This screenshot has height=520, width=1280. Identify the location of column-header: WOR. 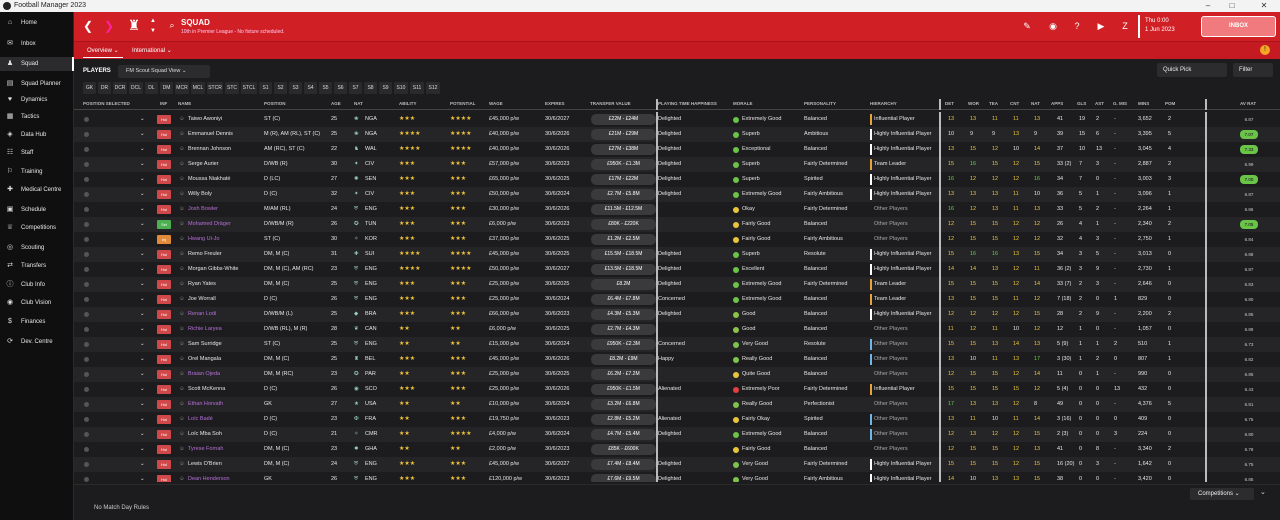
(973, 103).